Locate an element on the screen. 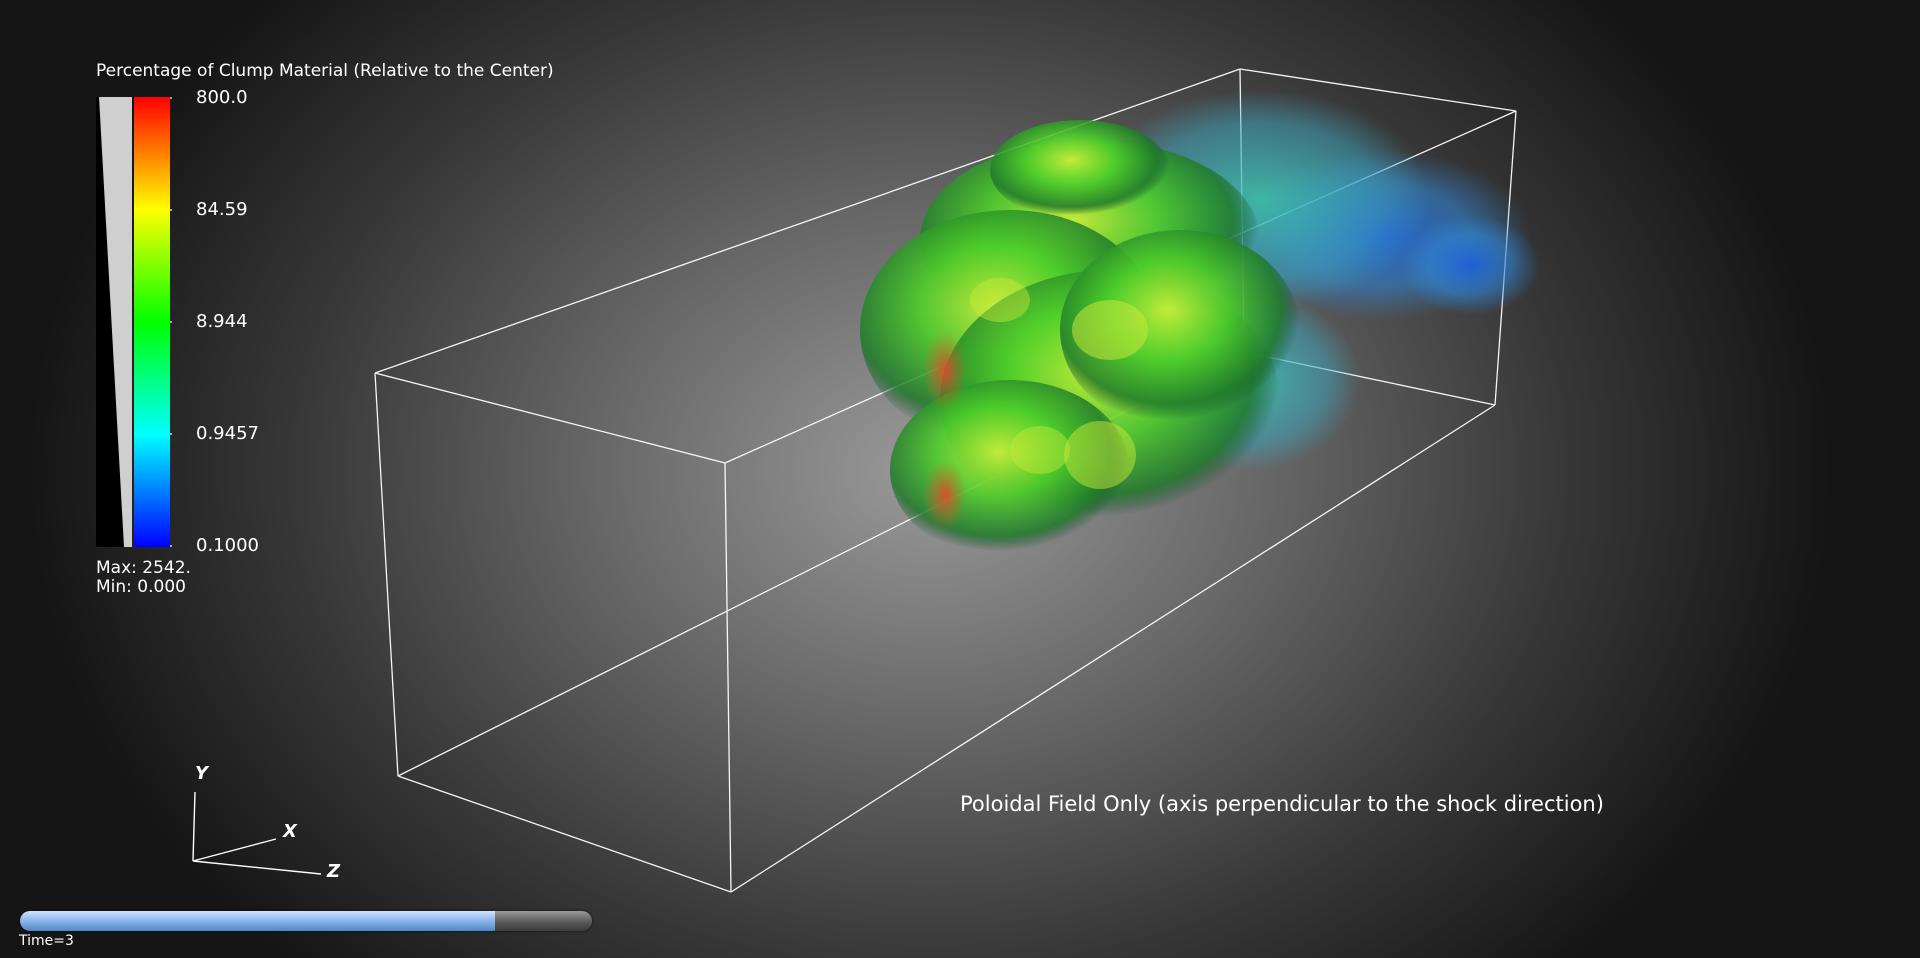 Image resolution: width=1920 pixels, height=958 pixels. color-legend-bar is located at coordinates (134, 322).